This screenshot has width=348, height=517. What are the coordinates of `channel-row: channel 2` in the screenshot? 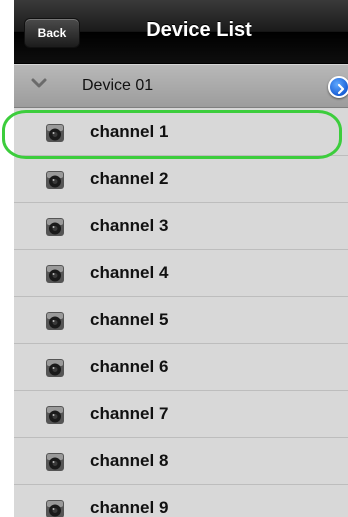 It's located at (181, 179).